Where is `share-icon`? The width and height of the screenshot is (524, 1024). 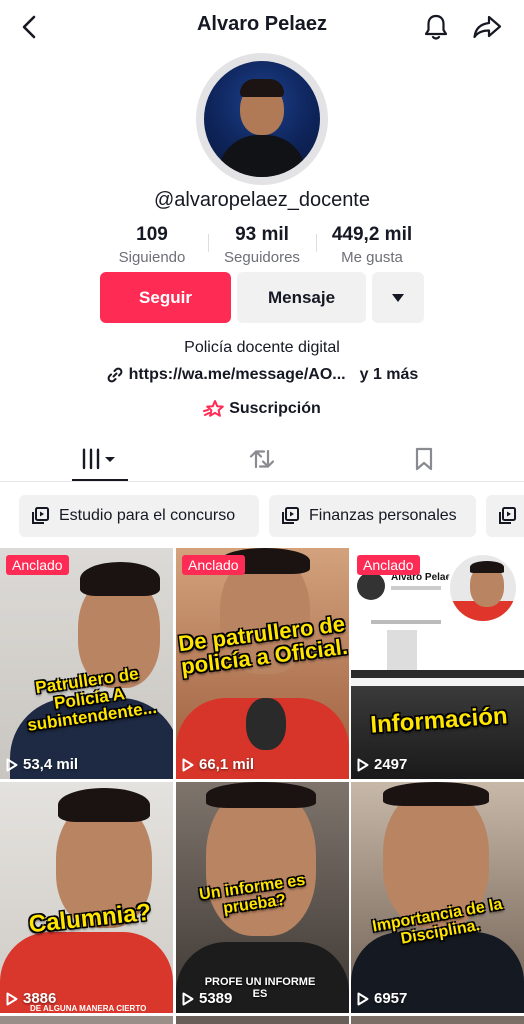 share-icon is located at coordinates (487, 27).